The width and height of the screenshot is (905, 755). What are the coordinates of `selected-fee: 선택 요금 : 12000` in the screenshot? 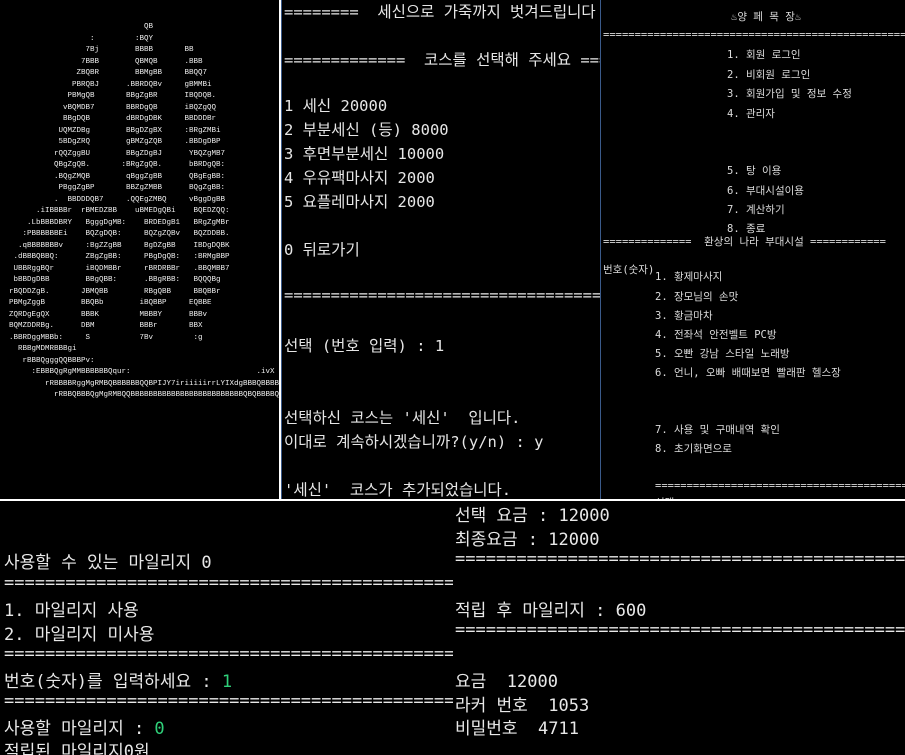 It's located at (532, 516).